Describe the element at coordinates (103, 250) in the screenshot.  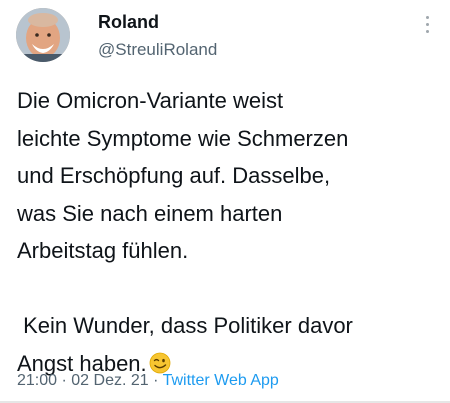
I see `tweet-text-line: Arbeitstag fühlen.` at that location.